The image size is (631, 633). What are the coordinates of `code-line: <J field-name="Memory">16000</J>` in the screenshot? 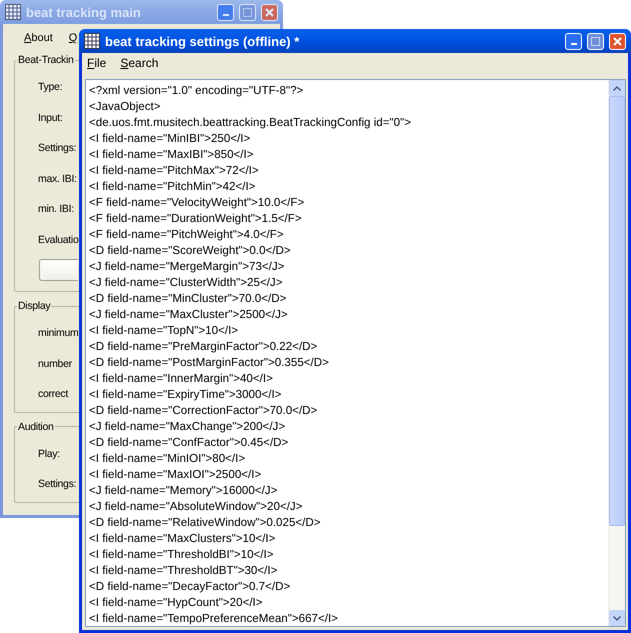 It's located at (183, 491).